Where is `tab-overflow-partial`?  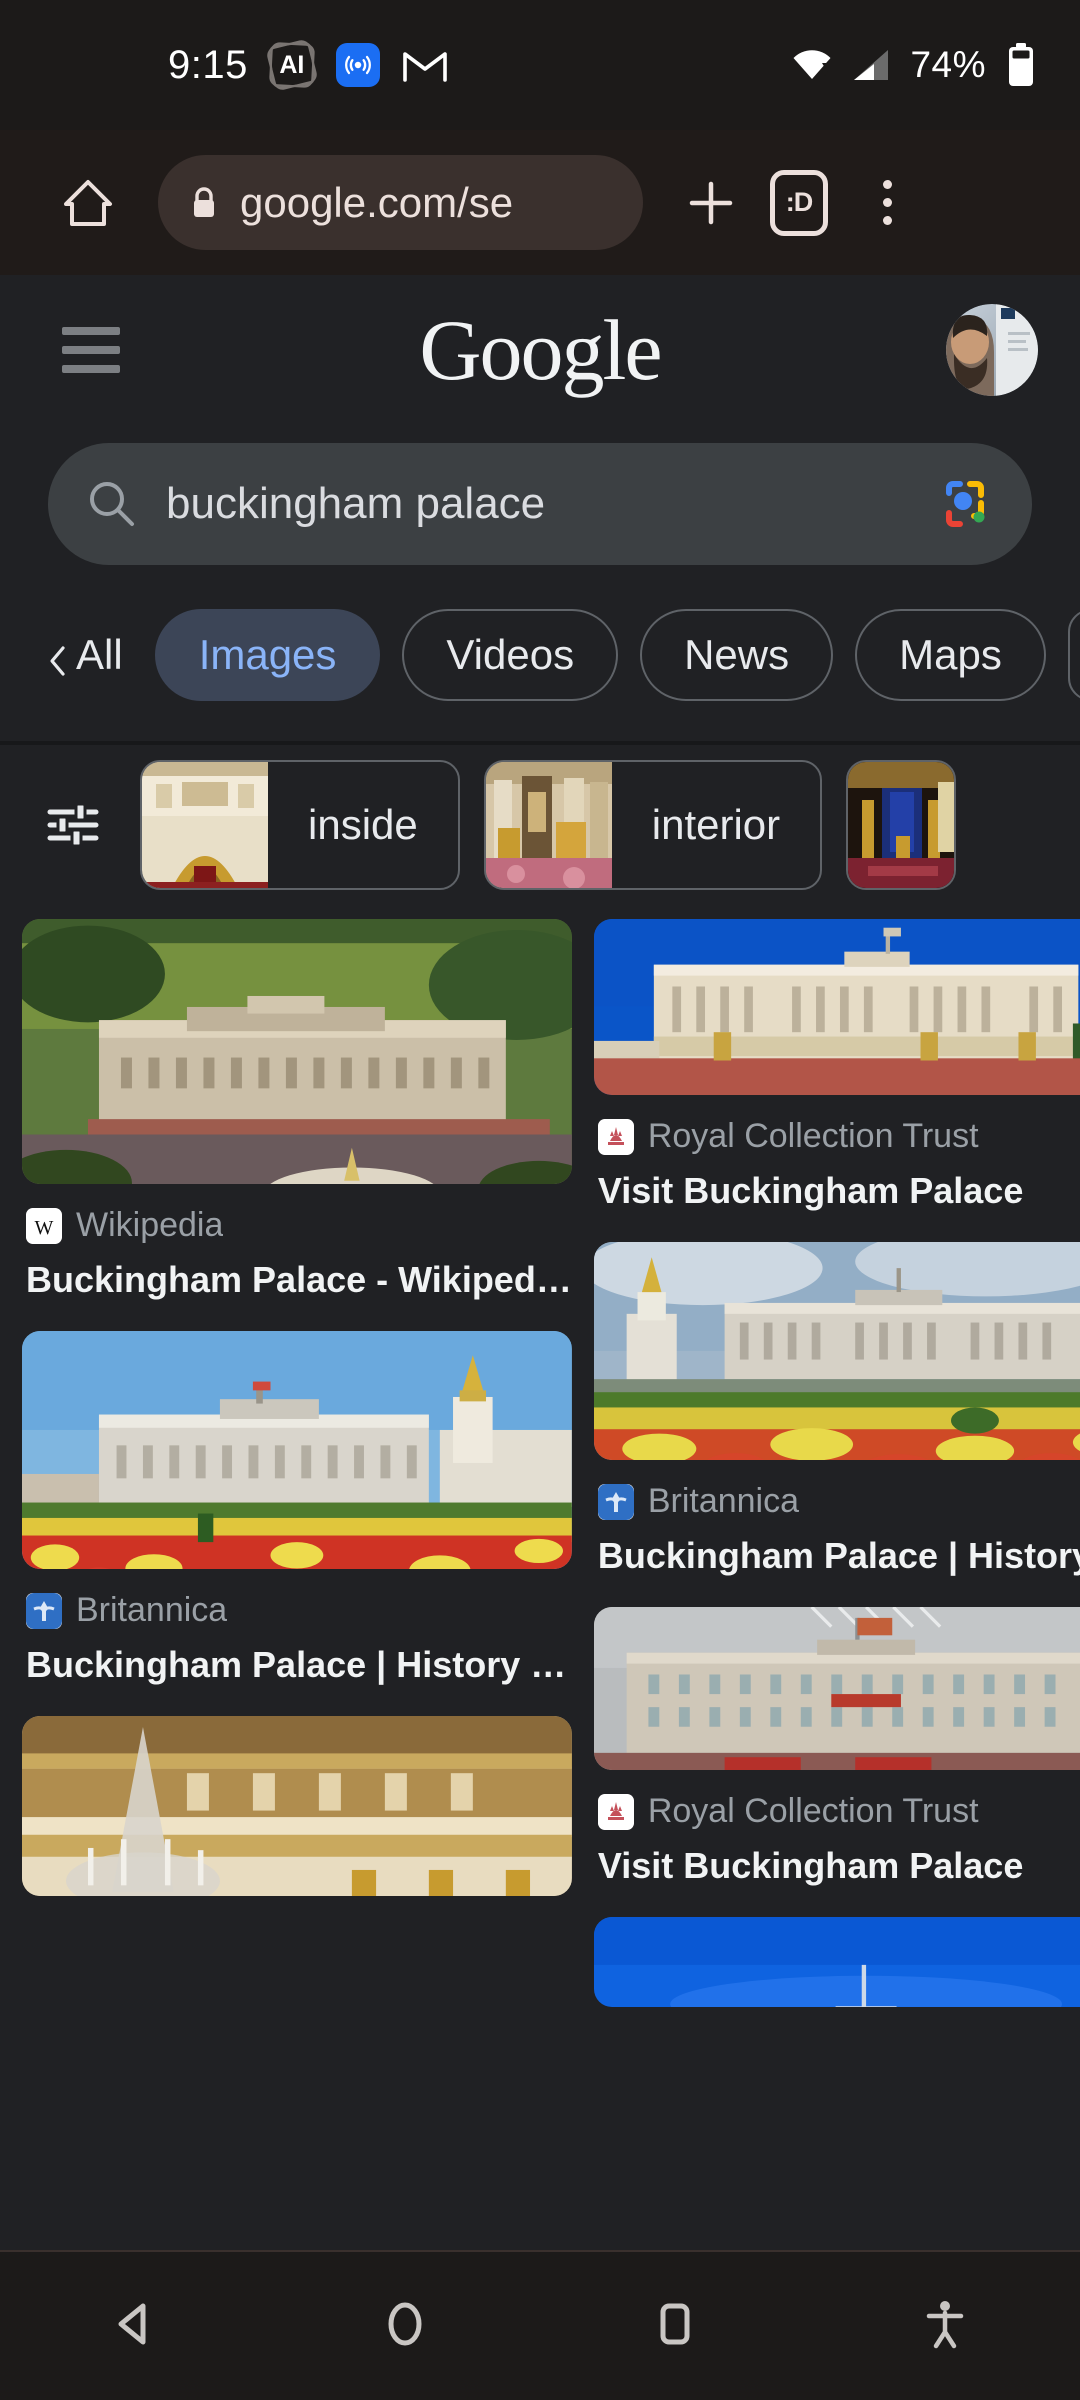 tab-overflow-partial is located at coordinates (1073, 655).